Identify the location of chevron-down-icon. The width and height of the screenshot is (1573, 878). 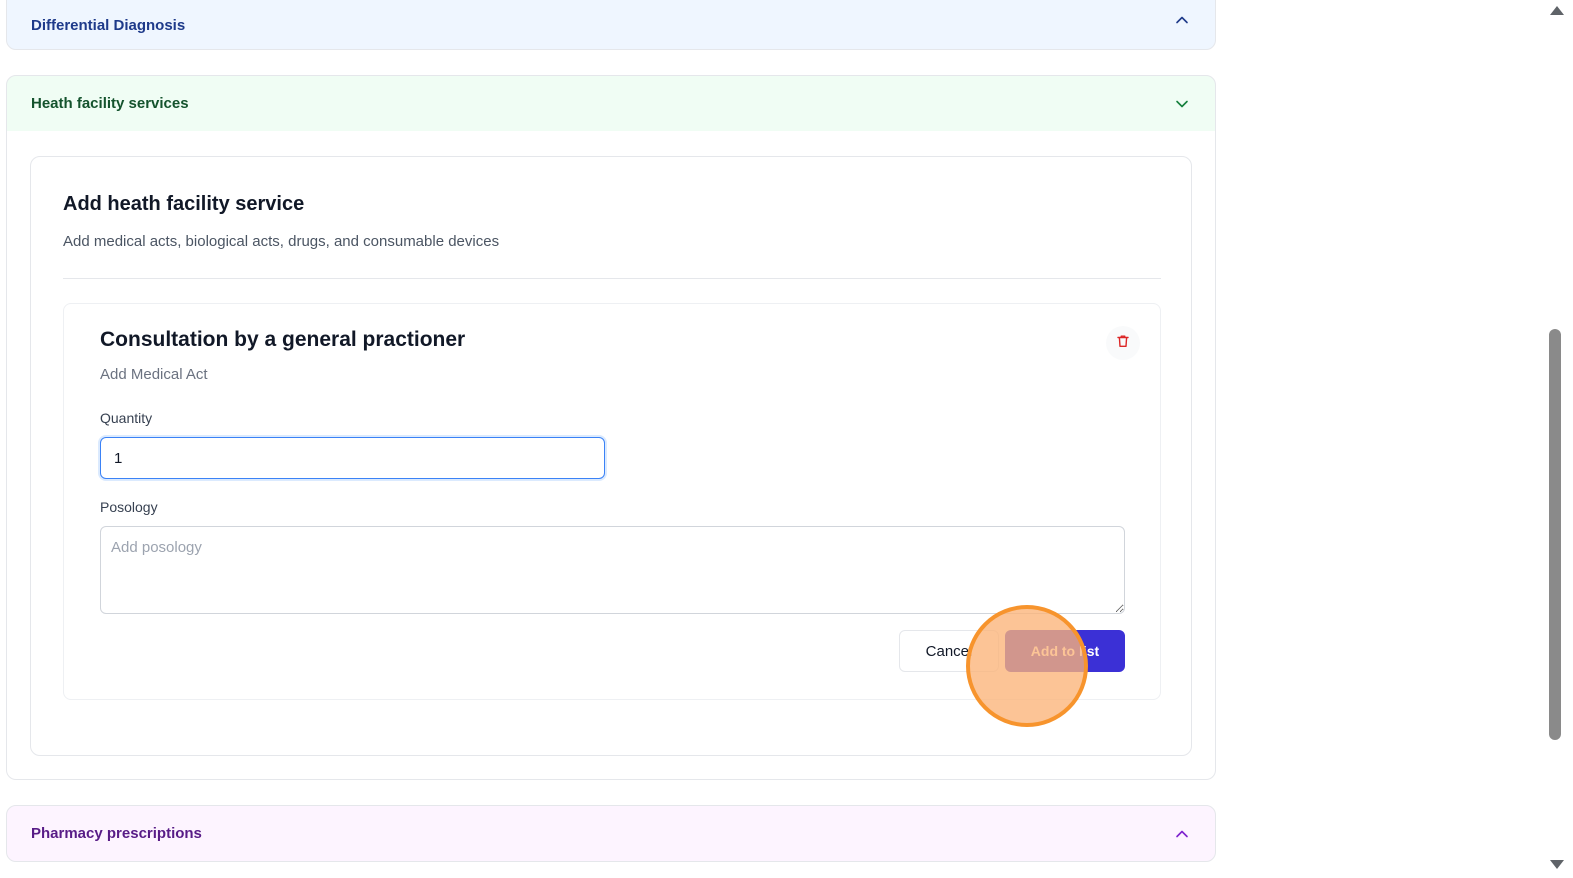
(1182, 104).